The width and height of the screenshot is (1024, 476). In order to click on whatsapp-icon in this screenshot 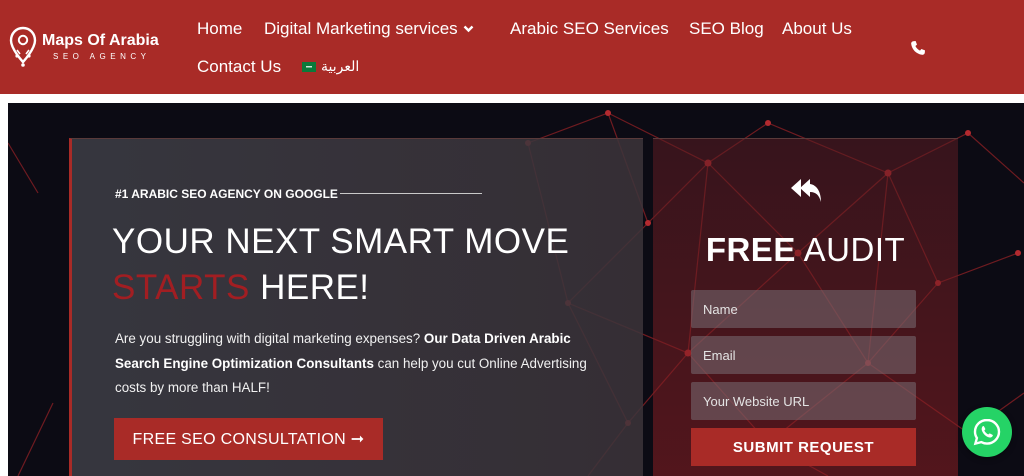, I will do `click(987, 432)`.